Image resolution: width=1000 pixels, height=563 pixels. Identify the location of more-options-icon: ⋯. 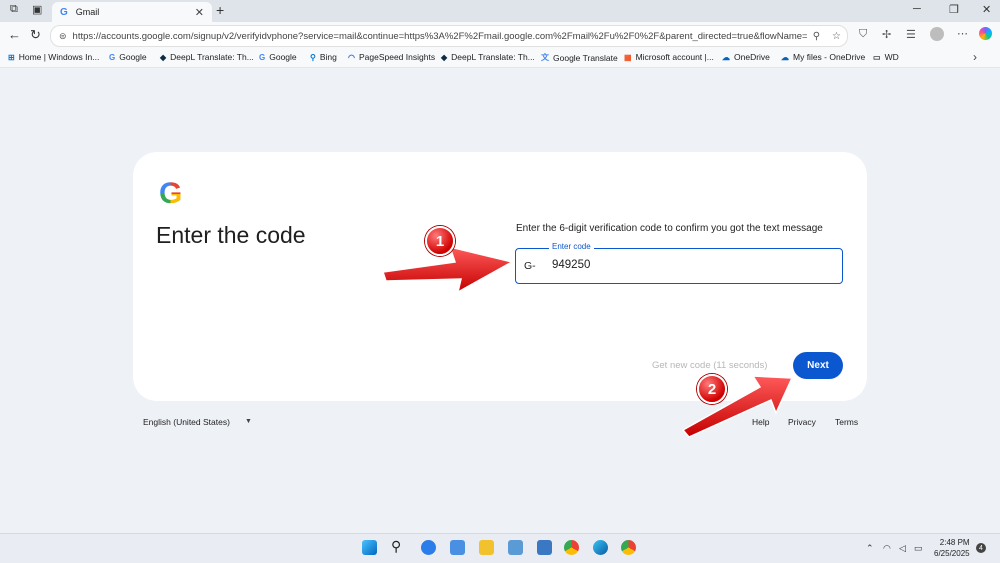
(962, 33).